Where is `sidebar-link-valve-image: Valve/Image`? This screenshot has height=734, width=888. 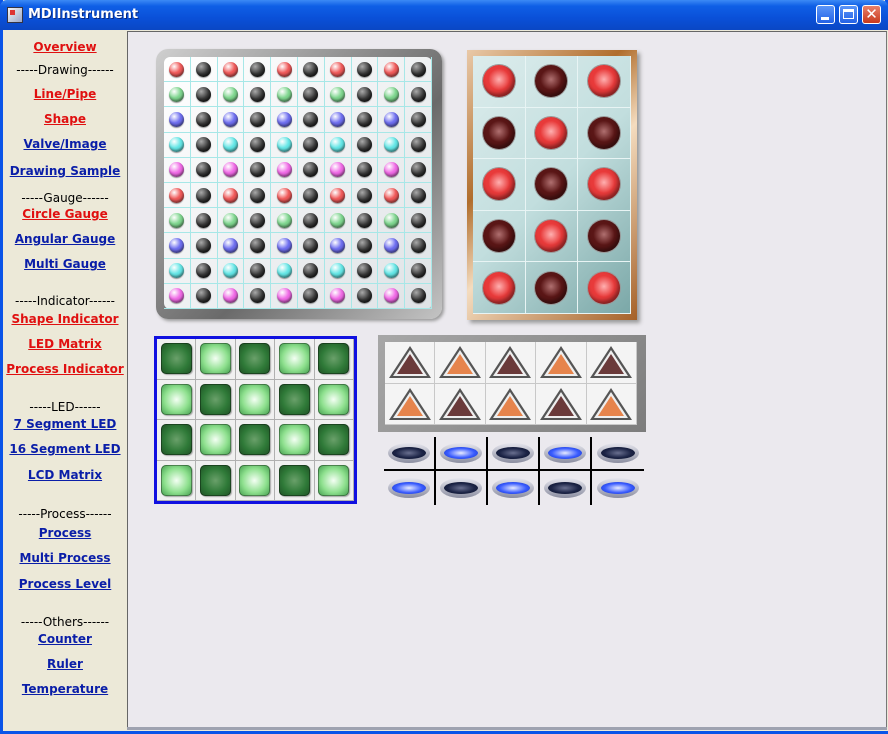 sidebar-link-valve-image: Valve/Image is located at coordinates (65, 144).